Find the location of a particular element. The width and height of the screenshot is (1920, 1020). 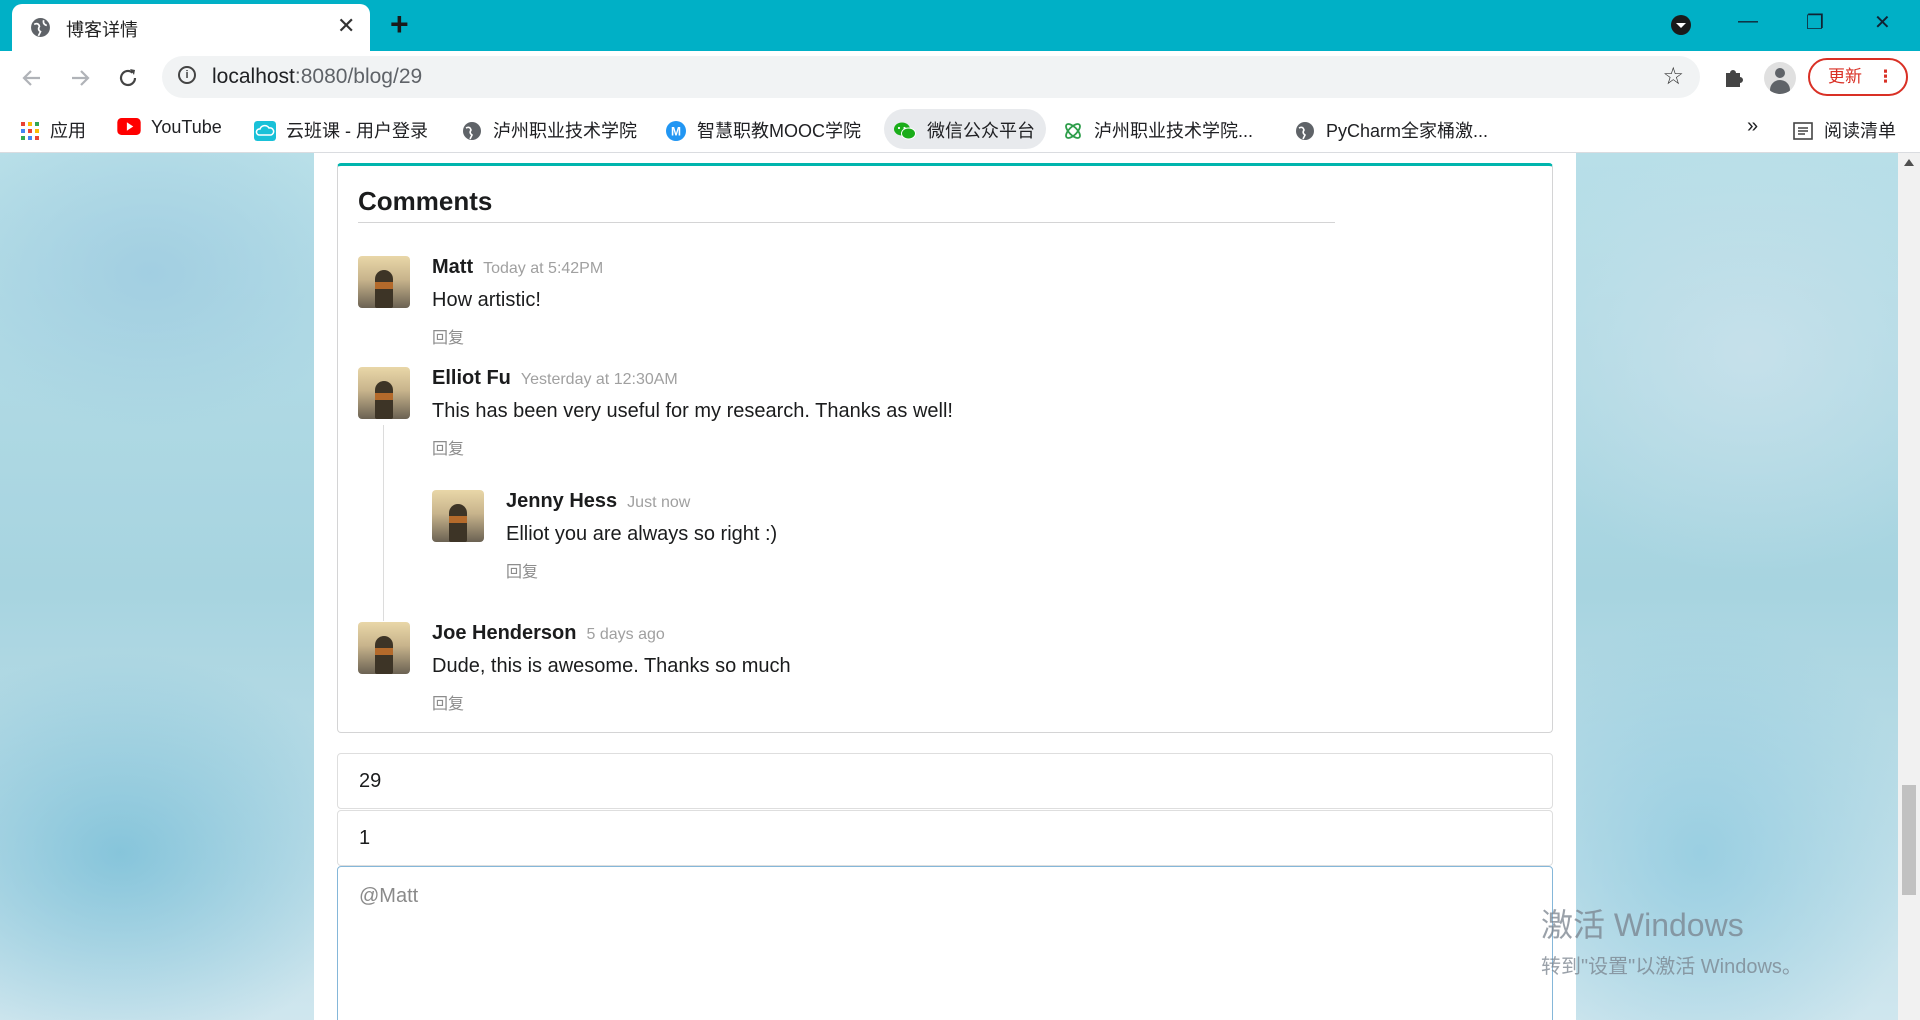

comment-text: How artistic! is located at coordinates (486, 300).